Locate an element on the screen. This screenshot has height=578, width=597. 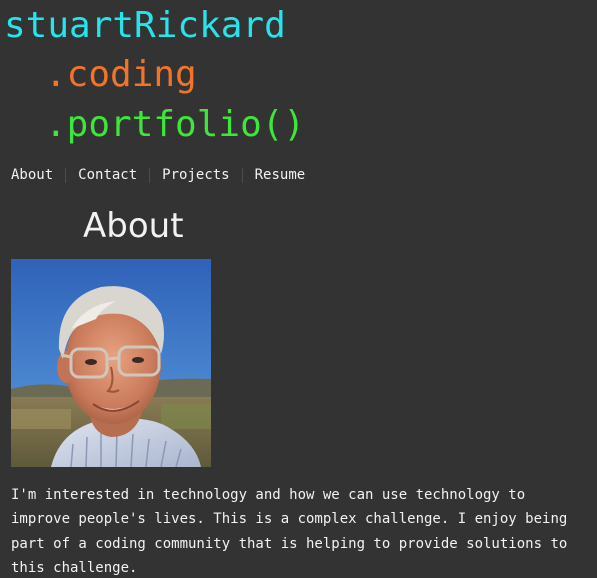
main-nav: About Contact Projects Resume is located at coordinates (158, 175).